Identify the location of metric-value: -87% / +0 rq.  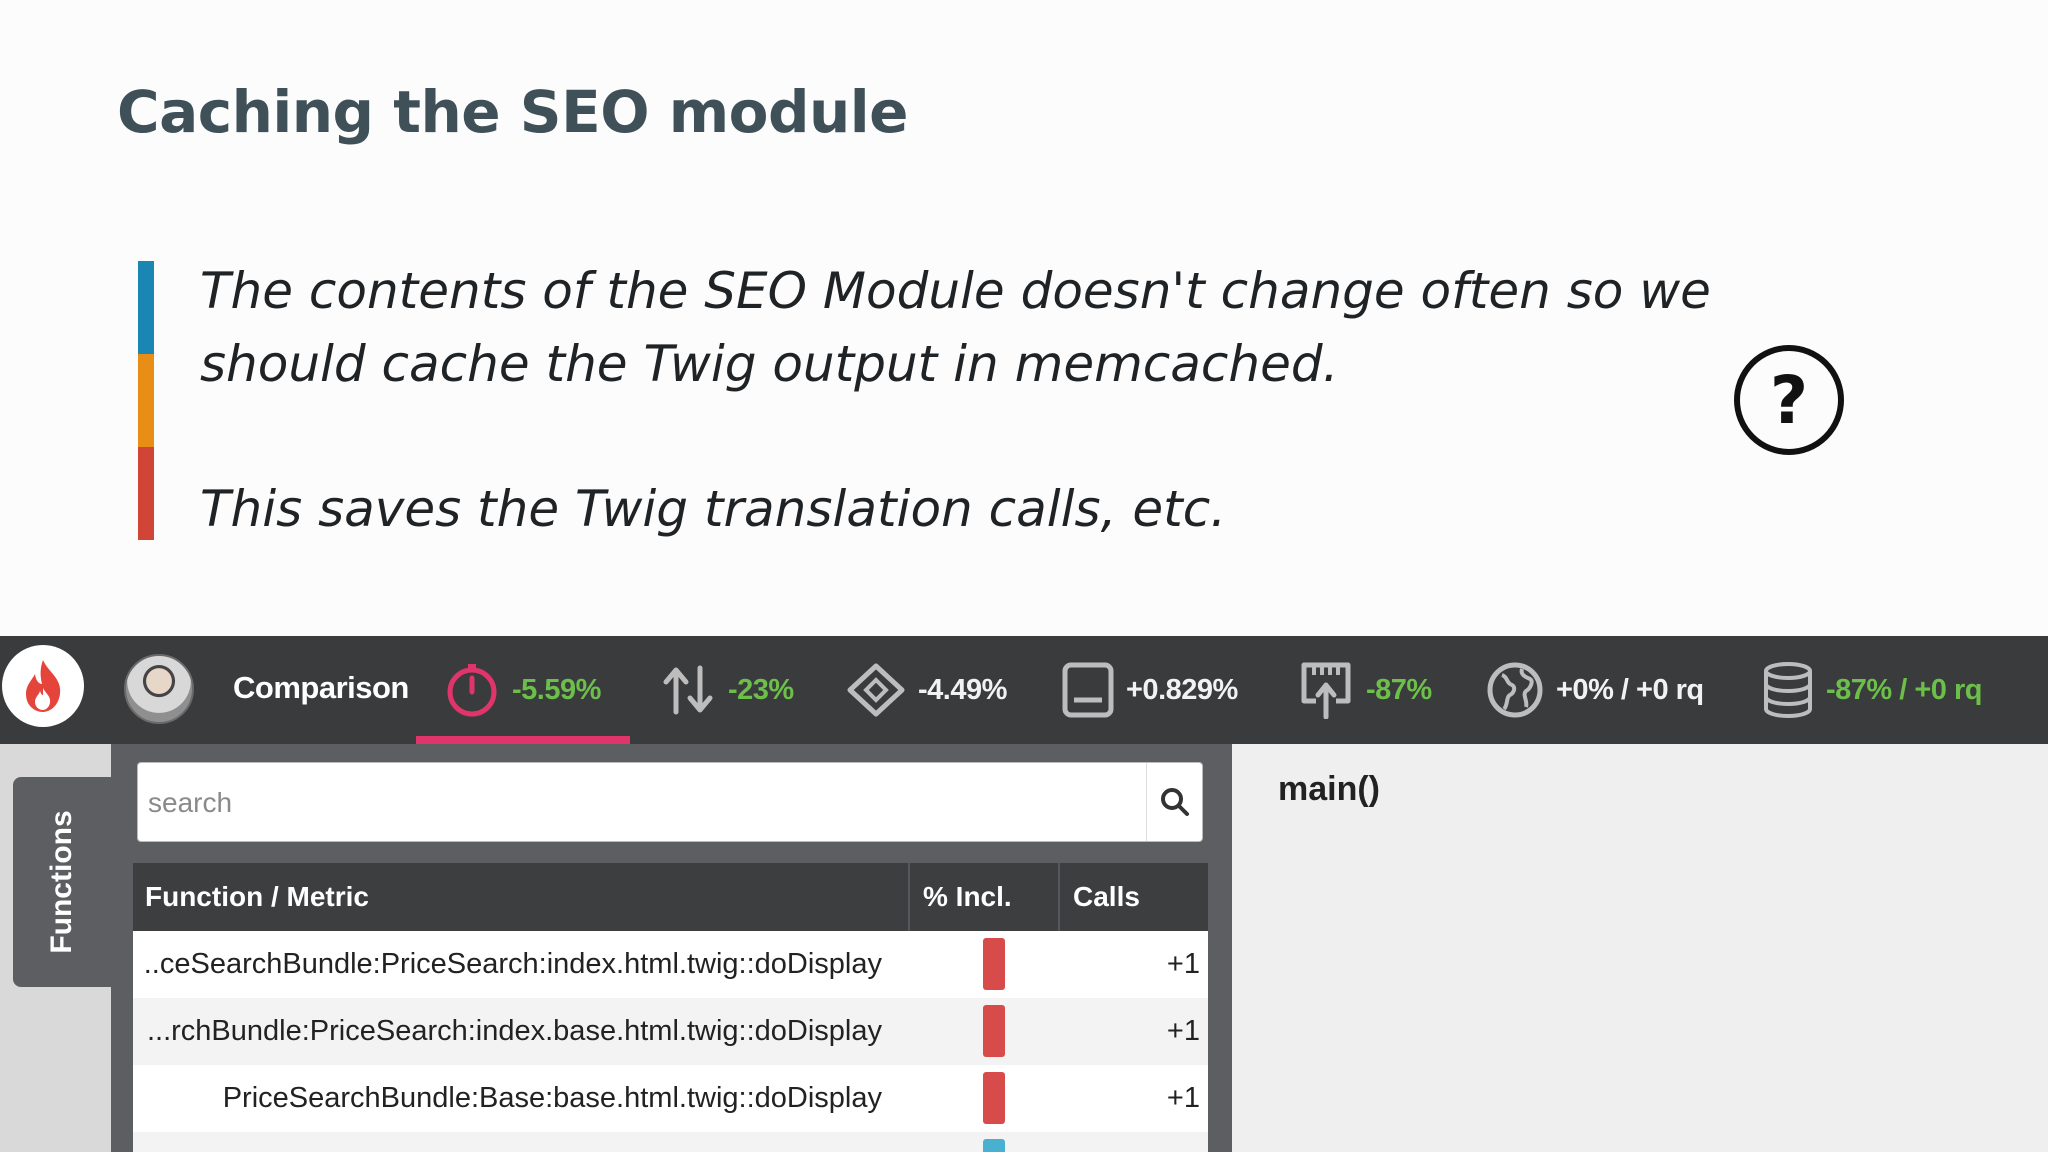
(1904, 689).